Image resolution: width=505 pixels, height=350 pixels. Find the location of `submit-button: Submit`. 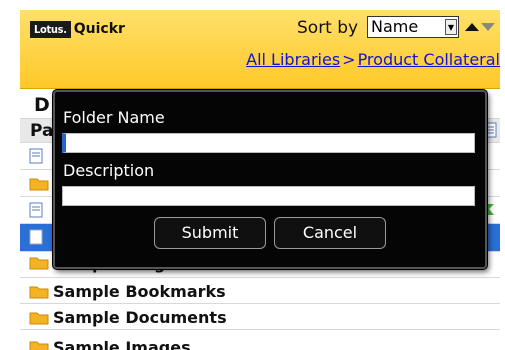

submit-button: Submit is located at coordinates (210, 233).